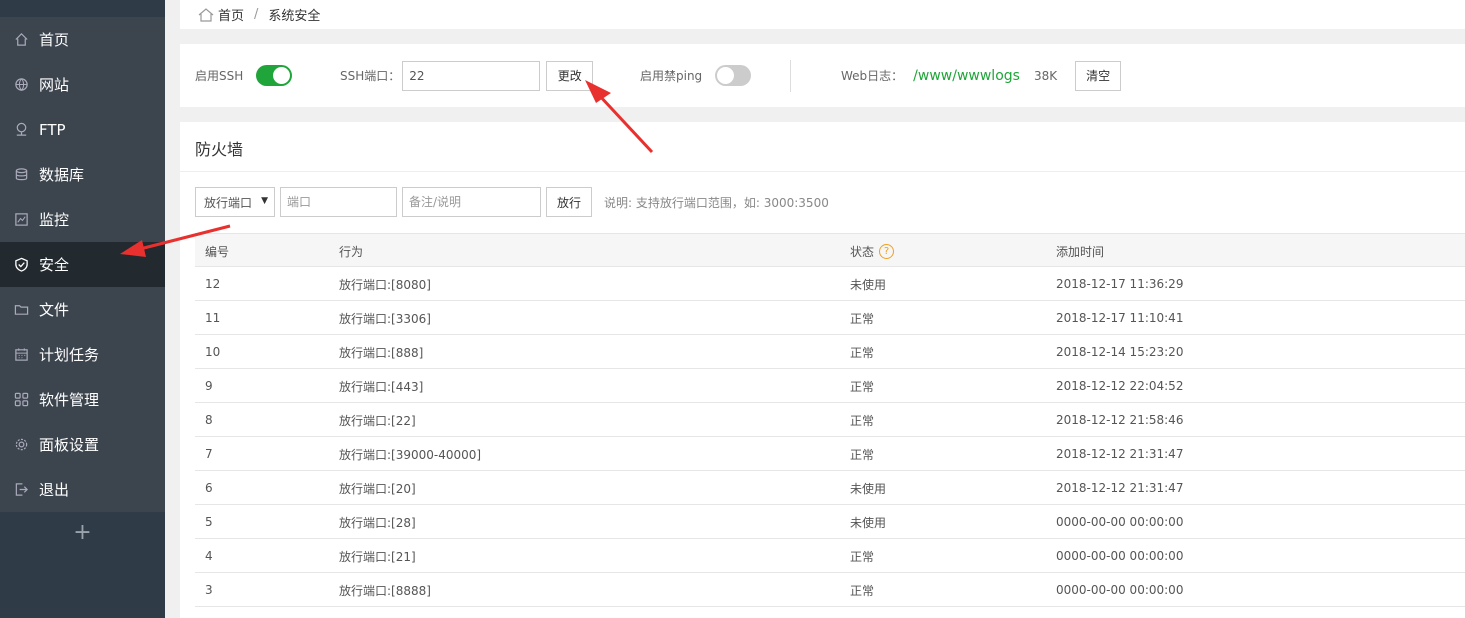  What do you see at coordinates (377, 556) in the screenshot?
I see `rule-action: 放行端口:[21]` at bounding box center [377, 556].